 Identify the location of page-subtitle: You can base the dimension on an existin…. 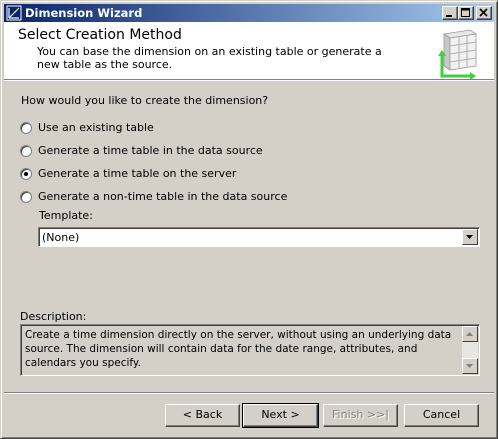
(209, 58).